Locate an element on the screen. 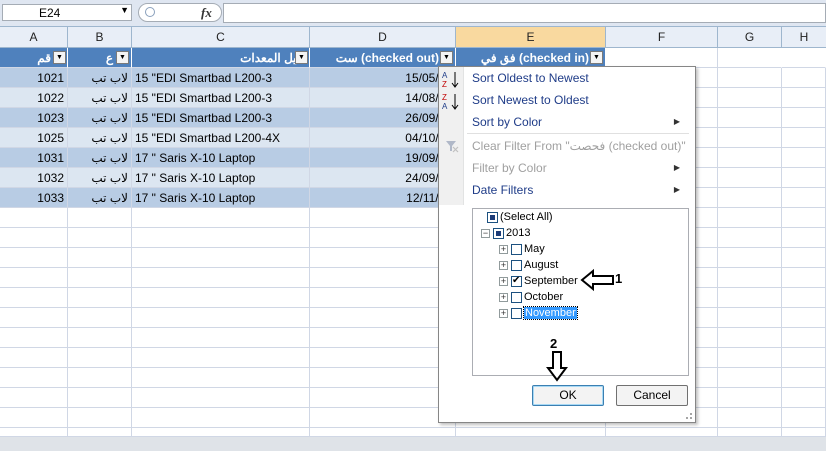 The image size is (826, 451). resize-handle-icon is located at coordinates (150, 12).